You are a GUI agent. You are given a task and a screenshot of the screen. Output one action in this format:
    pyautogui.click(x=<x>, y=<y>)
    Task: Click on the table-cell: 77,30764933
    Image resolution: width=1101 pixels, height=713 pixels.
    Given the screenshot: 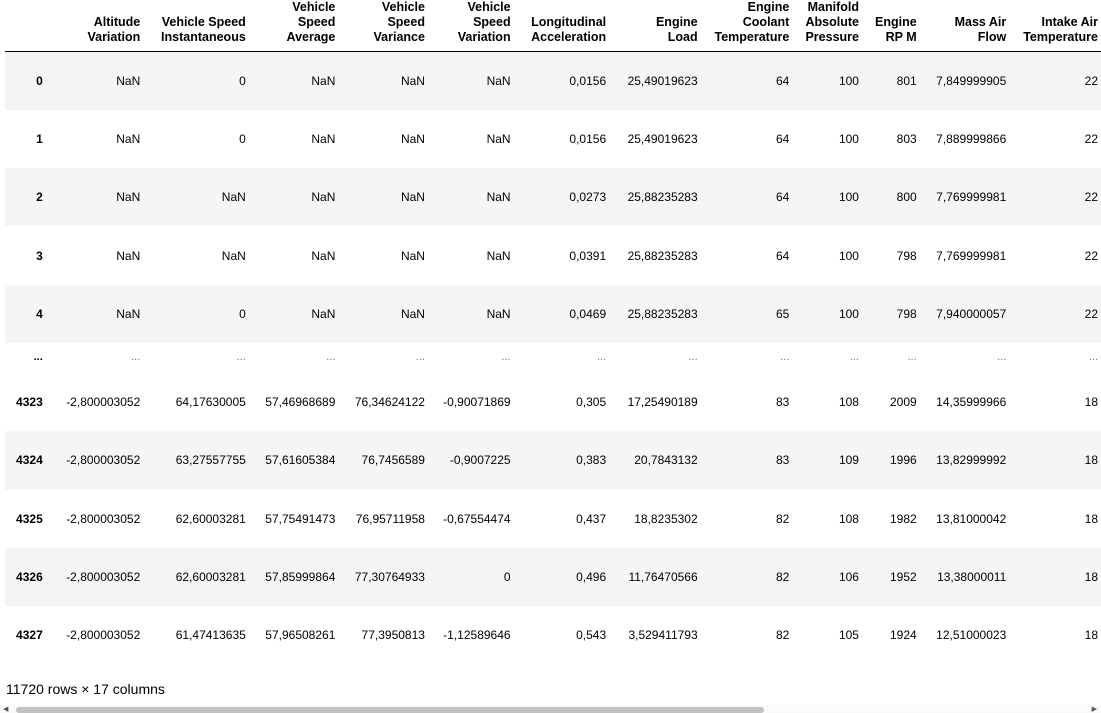 What is the action you would take?
    pyautogui.click(x=389, y=577)
    